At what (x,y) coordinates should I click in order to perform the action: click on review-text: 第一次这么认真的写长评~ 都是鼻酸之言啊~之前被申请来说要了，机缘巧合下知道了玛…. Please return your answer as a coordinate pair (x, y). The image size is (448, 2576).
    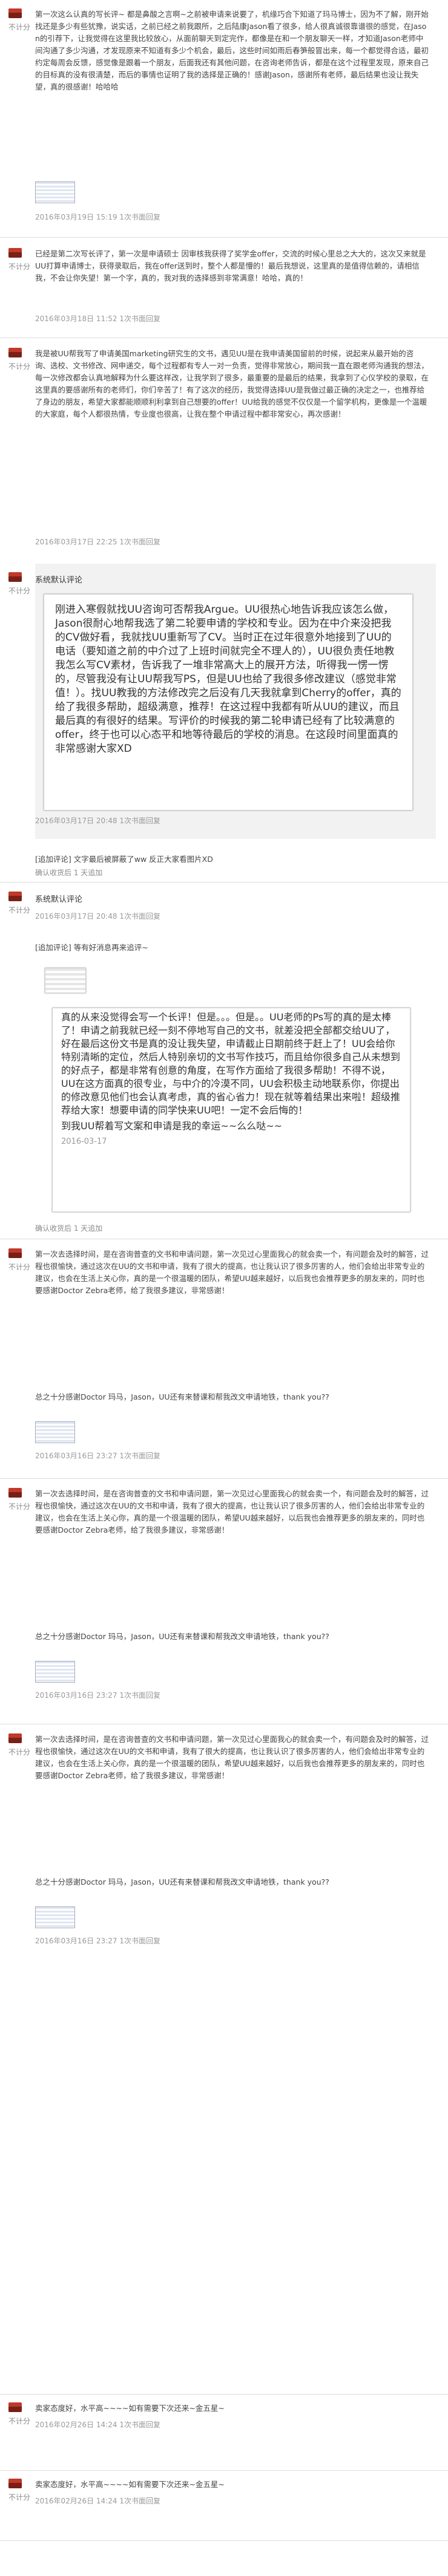
    Looking at the image, I should click on (232, 50).